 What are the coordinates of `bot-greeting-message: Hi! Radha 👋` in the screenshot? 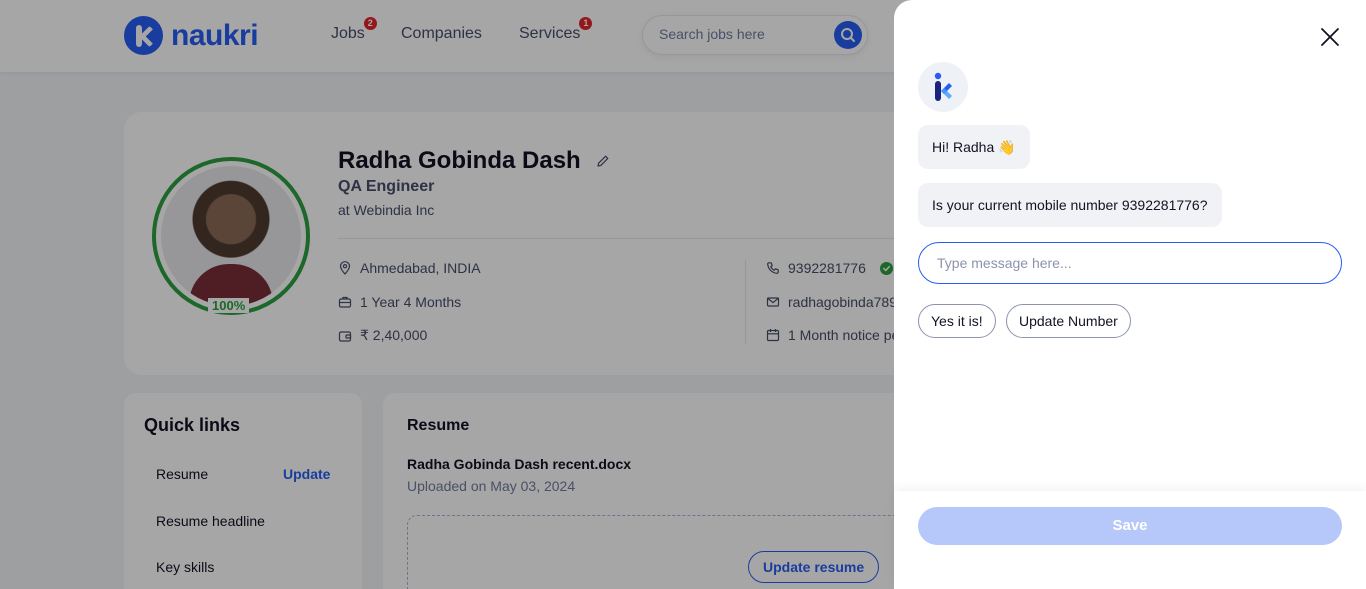 It's located at (974, 147).